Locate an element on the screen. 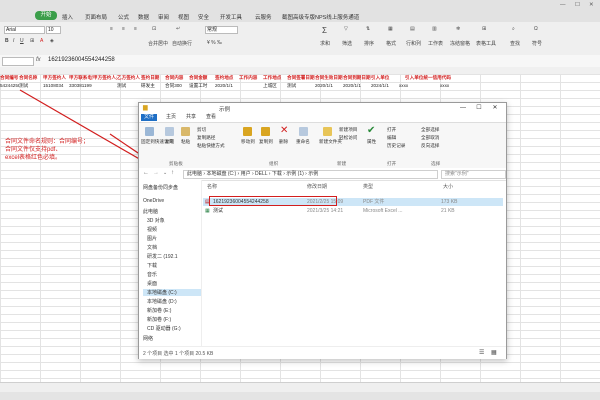 This screenshot has width=600, height=400. data-cell: 上城区 is located at coordinates (275, 86).